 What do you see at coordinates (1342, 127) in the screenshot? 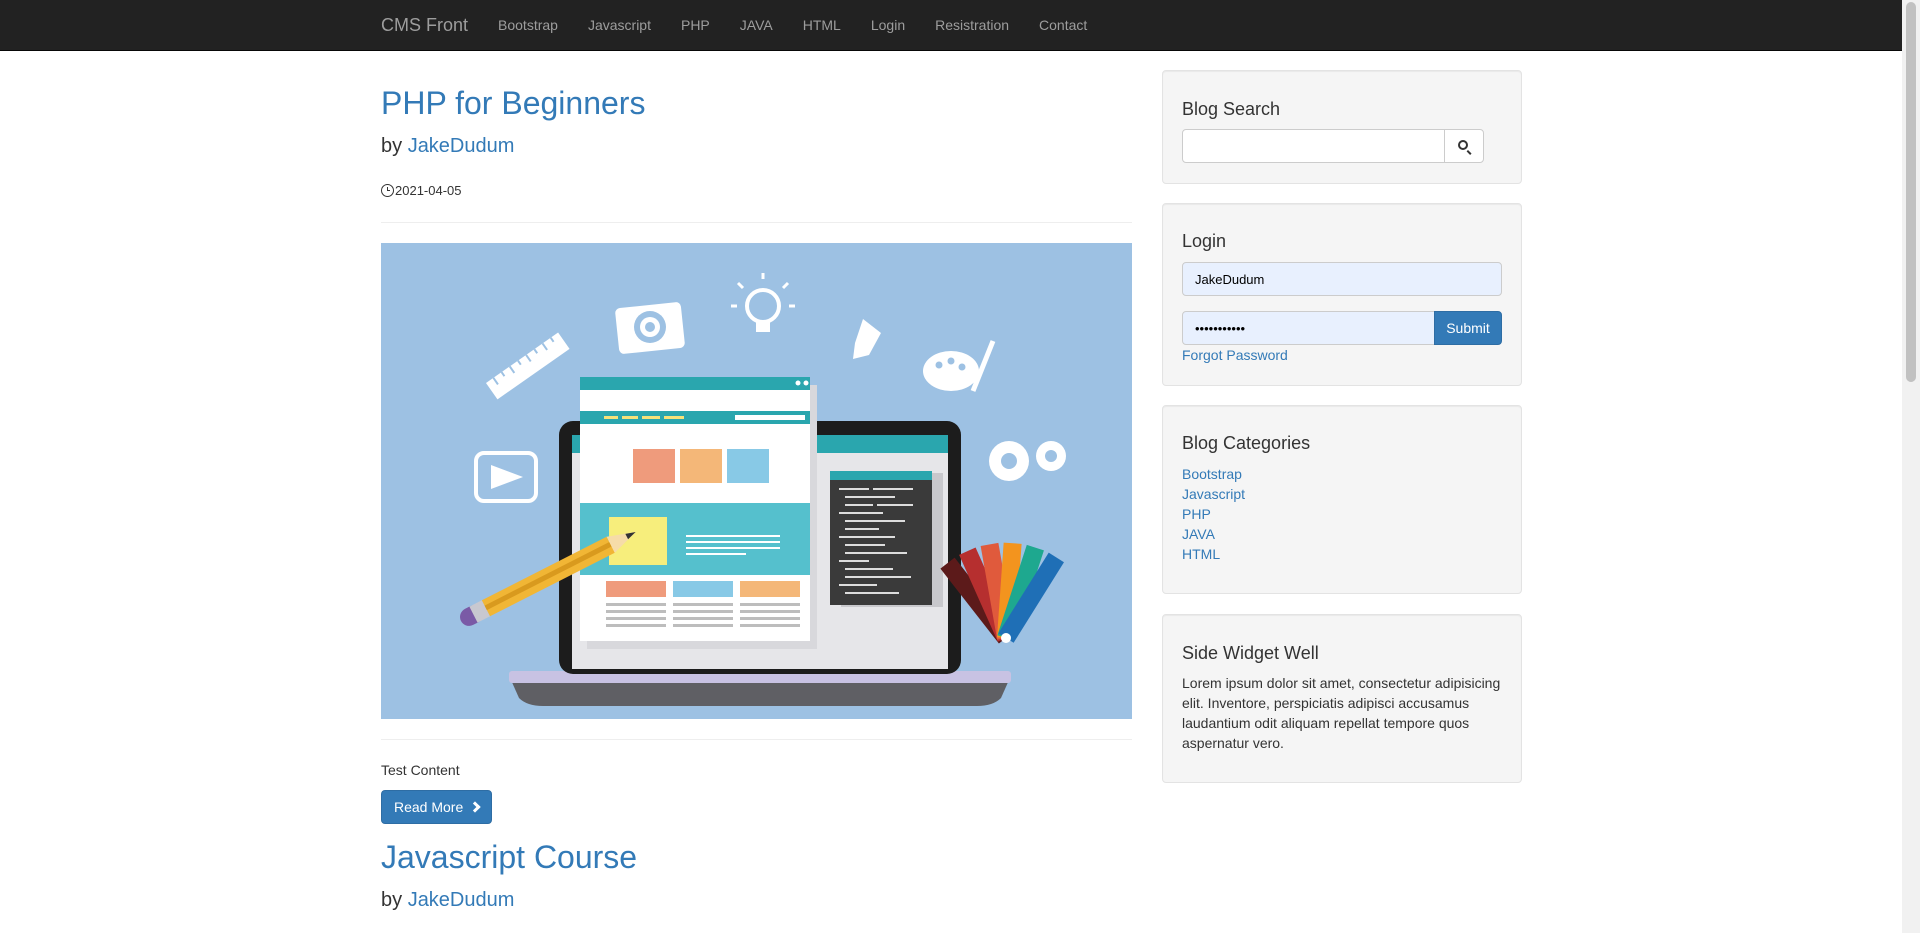
I see `blog-search-well: Blog Search` at bounding box center [1342, 127].